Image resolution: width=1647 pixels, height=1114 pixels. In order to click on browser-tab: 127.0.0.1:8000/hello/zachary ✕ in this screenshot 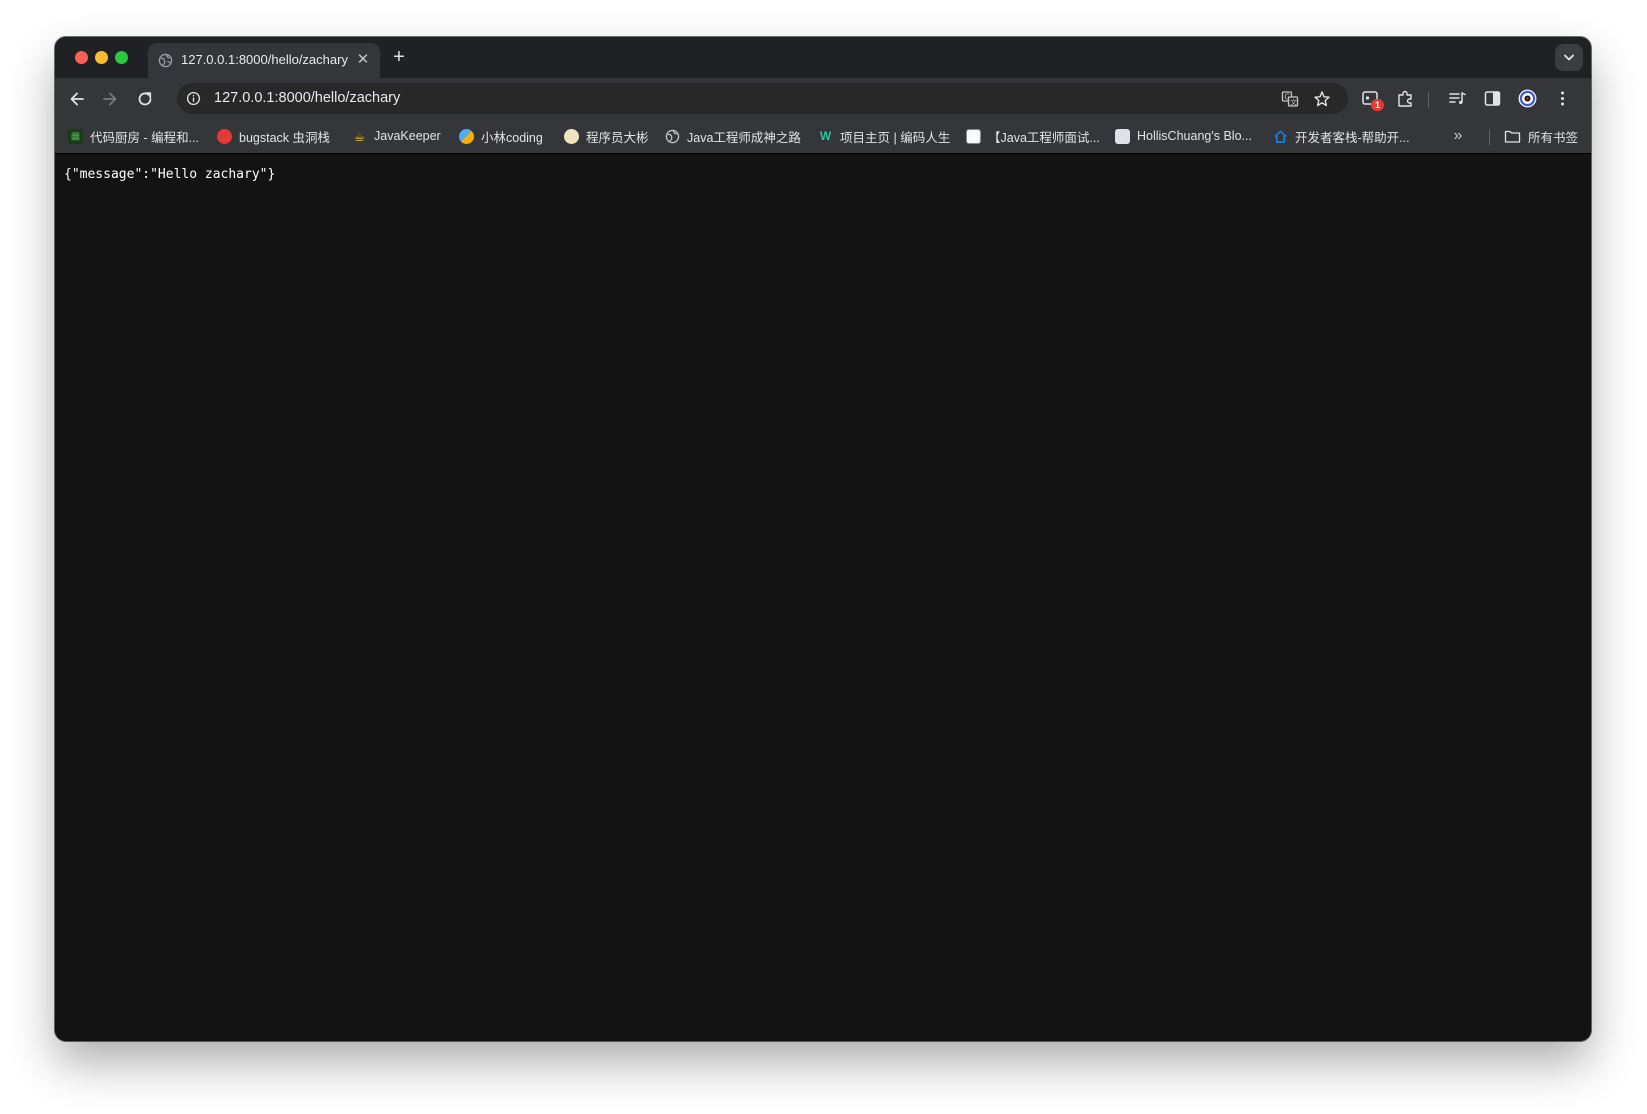, I will do `click(264, 60)`.